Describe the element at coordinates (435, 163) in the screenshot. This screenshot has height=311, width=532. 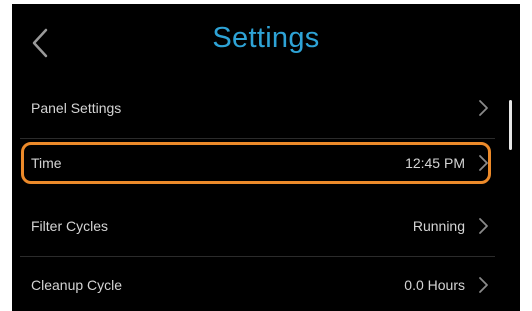
I see `row-value: 12:45 PM` at that location.